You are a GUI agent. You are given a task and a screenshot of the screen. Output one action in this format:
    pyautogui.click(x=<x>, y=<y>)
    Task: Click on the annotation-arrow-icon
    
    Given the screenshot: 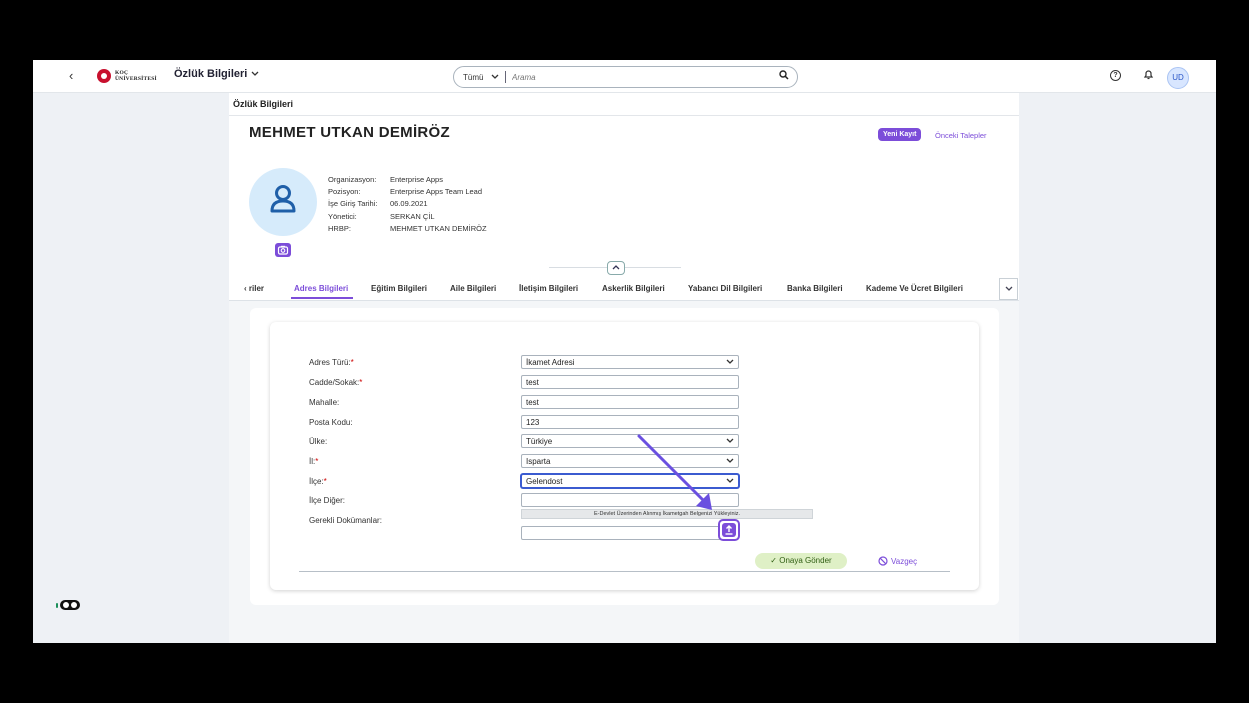 What is the action you would take?
    pyautogui.click(x=674, y=472)
    